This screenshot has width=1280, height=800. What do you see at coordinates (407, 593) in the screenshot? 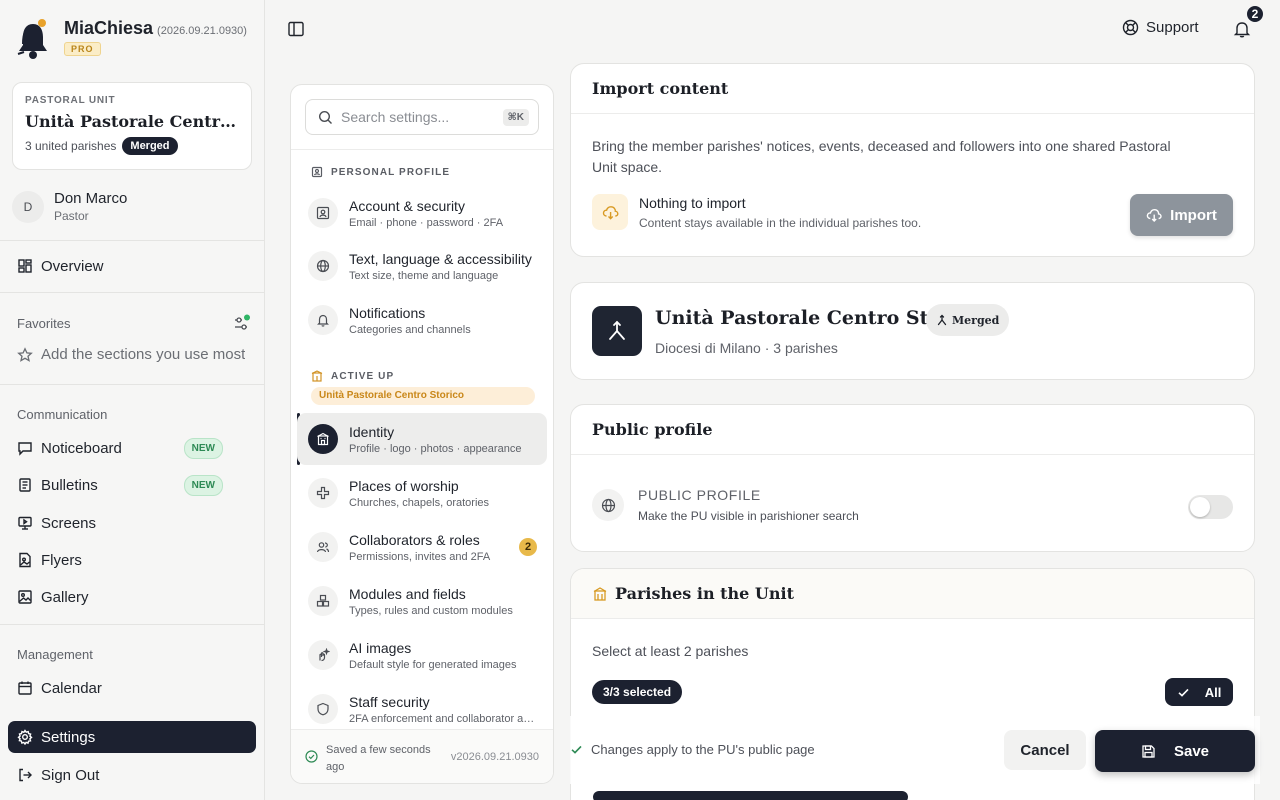
I see `item-title: Modules and fields` at bounding box center [407, 593].